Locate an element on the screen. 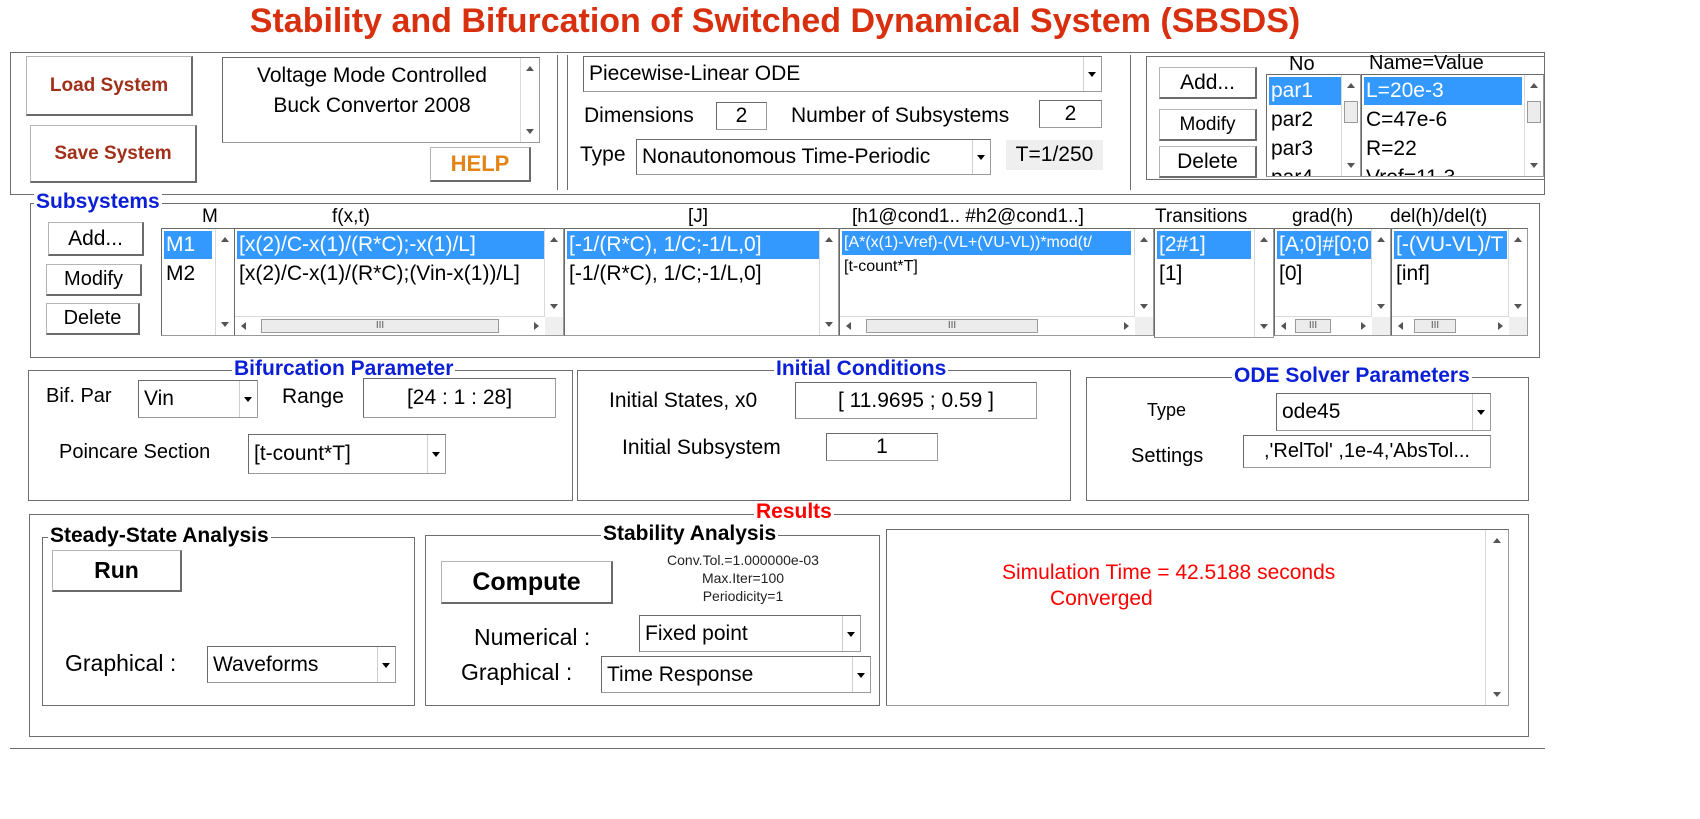  system-type-select: Nonautonomous Time-Periodic is located at coordinates (813, 157).